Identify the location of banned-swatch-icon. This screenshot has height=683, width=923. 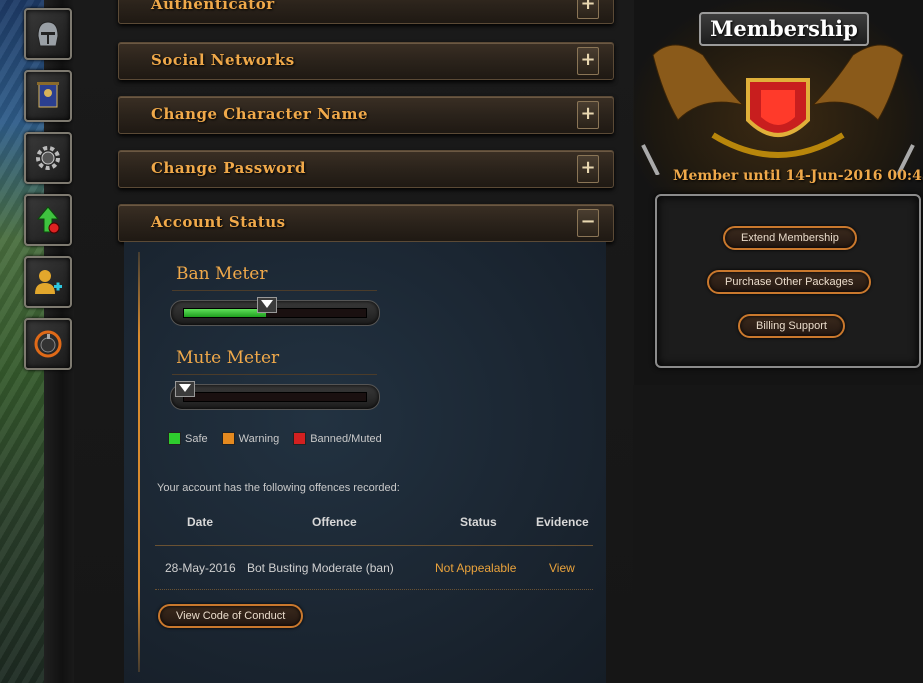
(300, 438).